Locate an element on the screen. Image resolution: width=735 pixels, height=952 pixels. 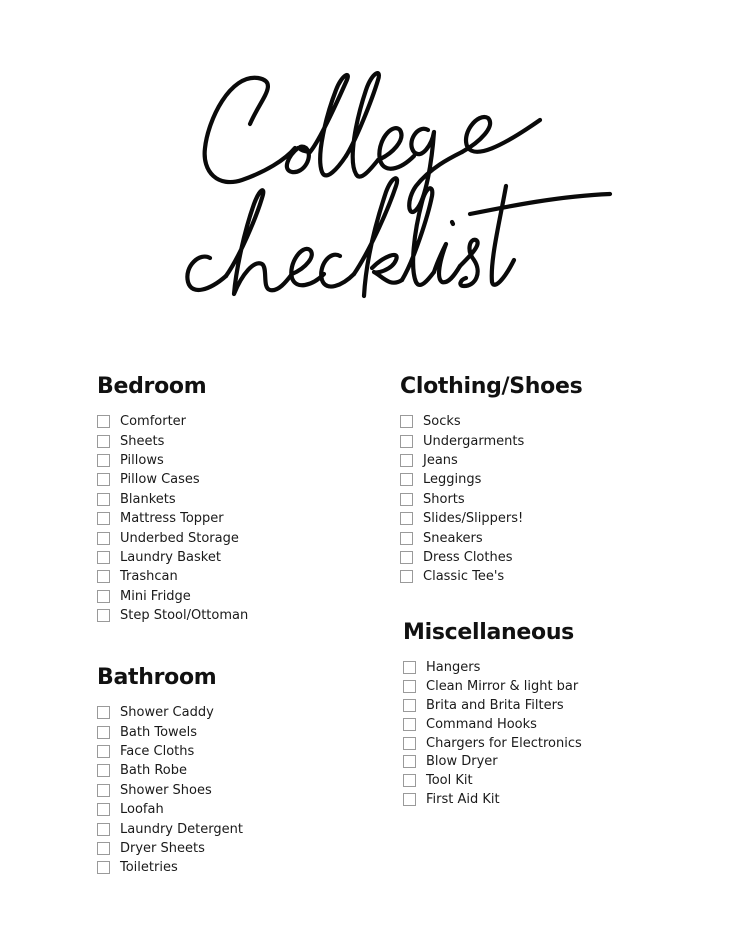
checklist-item: Comforter is located at coordinates (172, 421).